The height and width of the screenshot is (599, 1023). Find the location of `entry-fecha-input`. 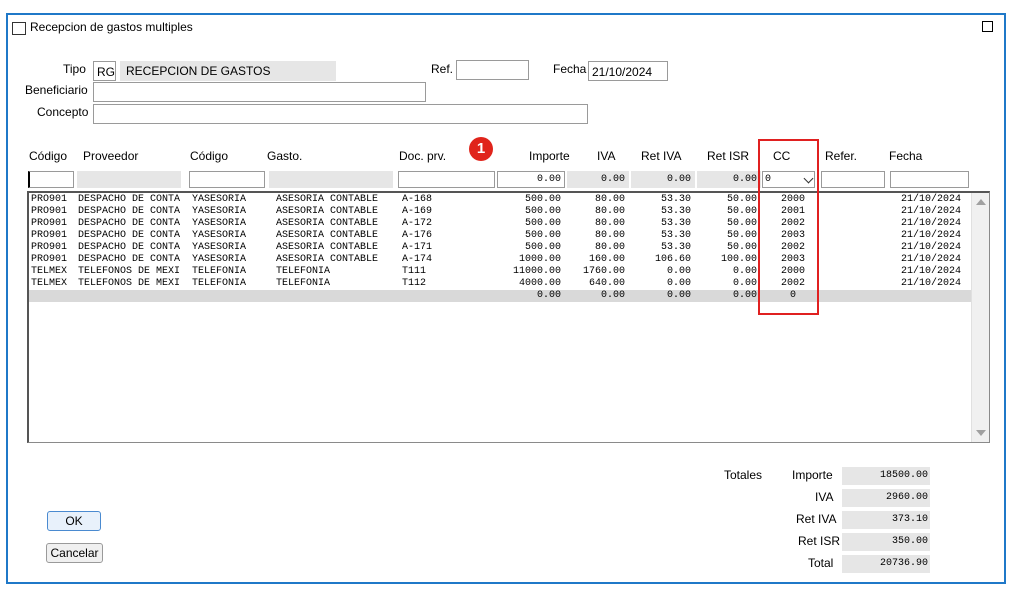

entry-fecha-input is located at coordinates (929, 179).